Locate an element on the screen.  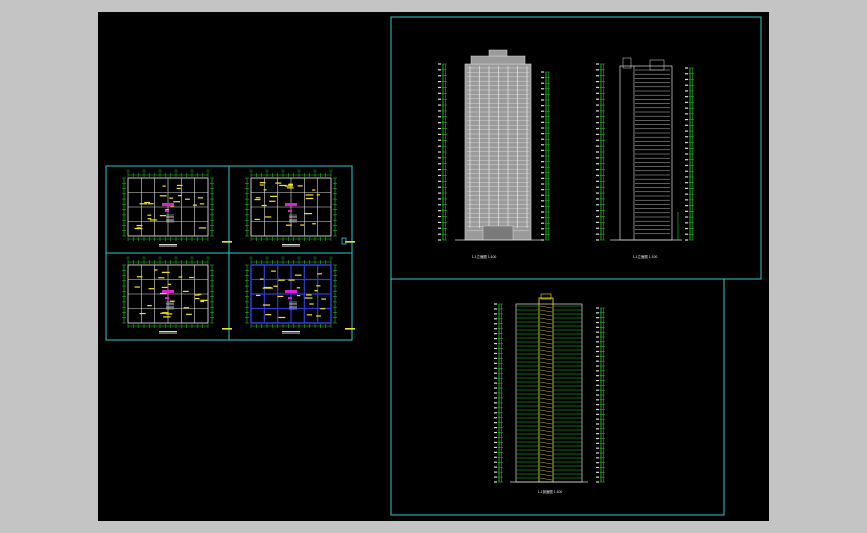
floor-plans-sheet is located at coordinates (230, 253).